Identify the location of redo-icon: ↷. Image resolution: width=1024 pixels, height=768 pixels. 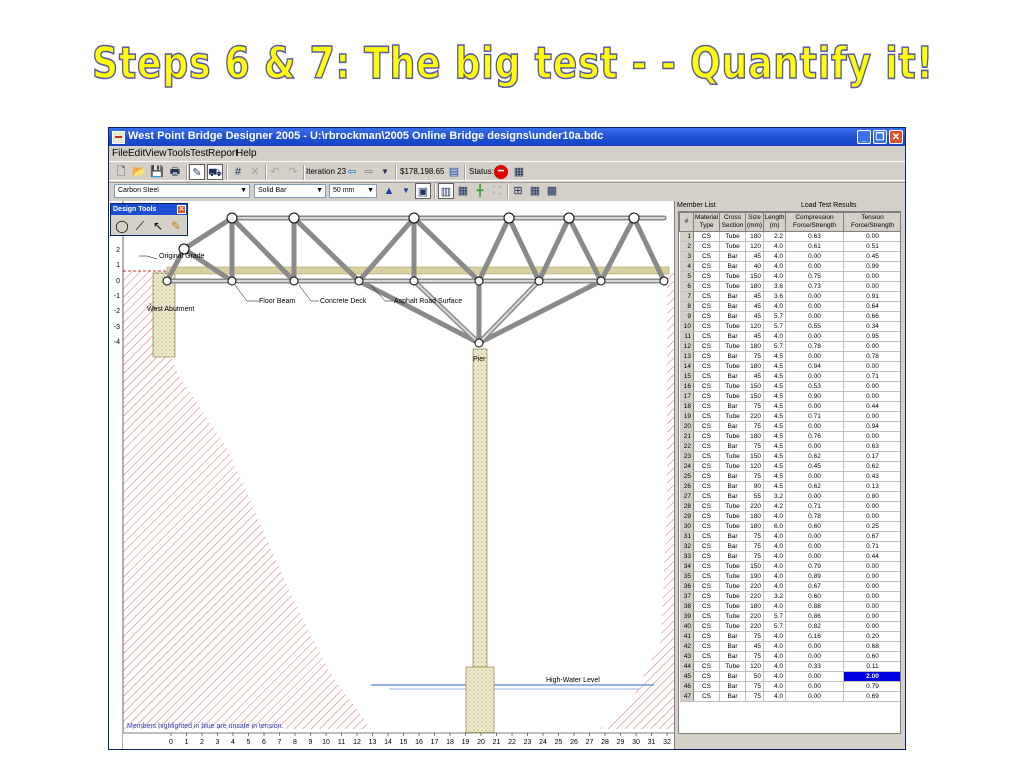
(293, 172).